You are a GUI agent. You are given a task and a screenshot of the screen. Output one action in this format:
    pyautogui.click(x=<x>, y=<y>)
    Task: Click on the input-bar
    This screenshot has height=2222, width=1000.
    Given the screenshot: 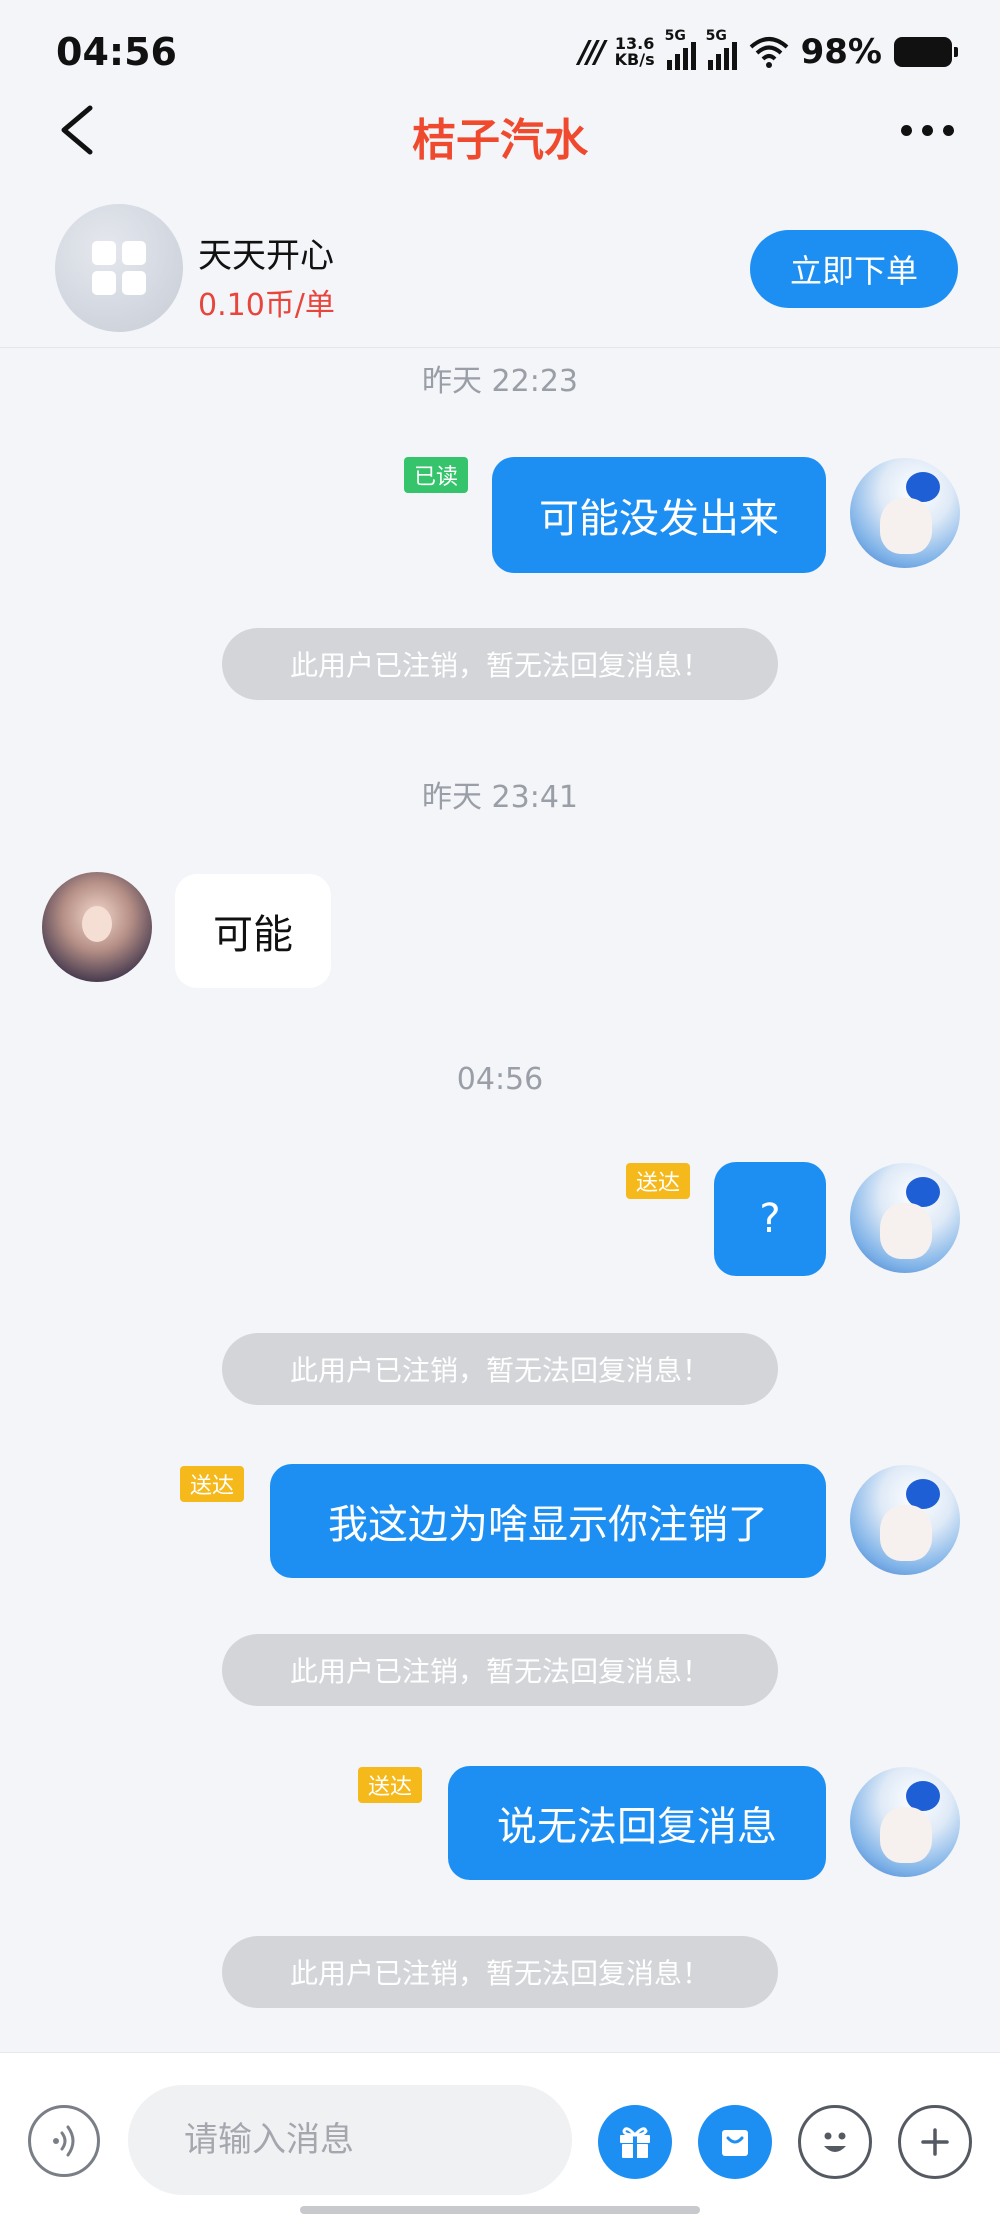 What is the action you would take?
    pyautogui.click(x=500, y=2137)
    